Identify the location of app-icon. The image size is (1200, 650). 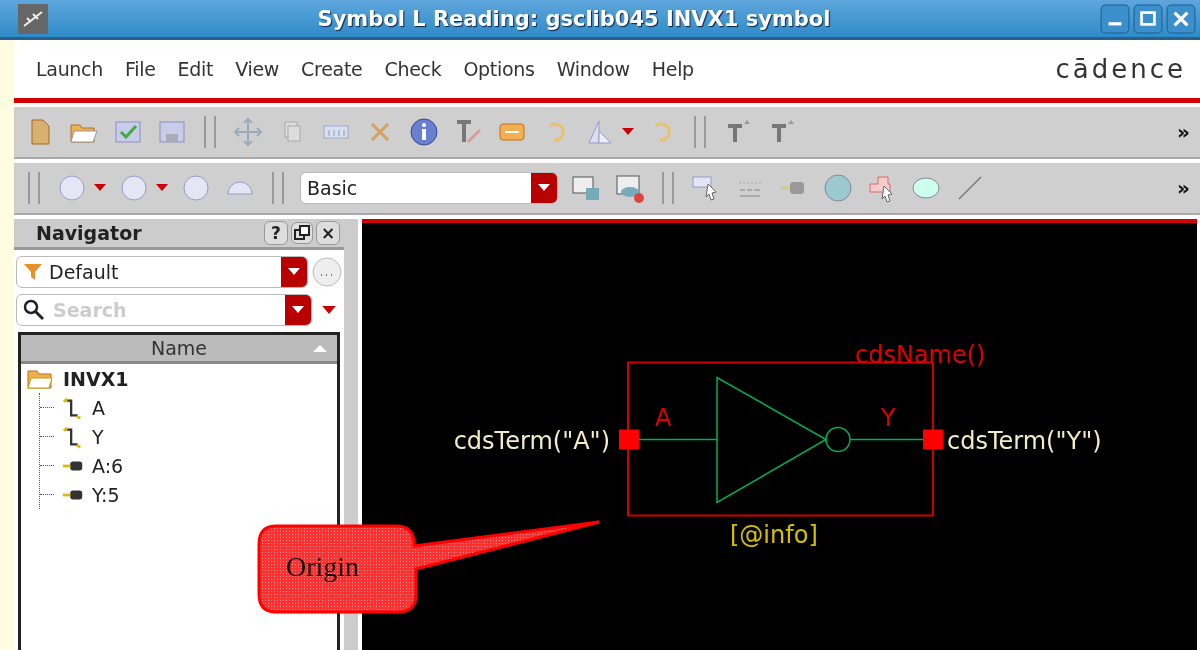
(33, 18).